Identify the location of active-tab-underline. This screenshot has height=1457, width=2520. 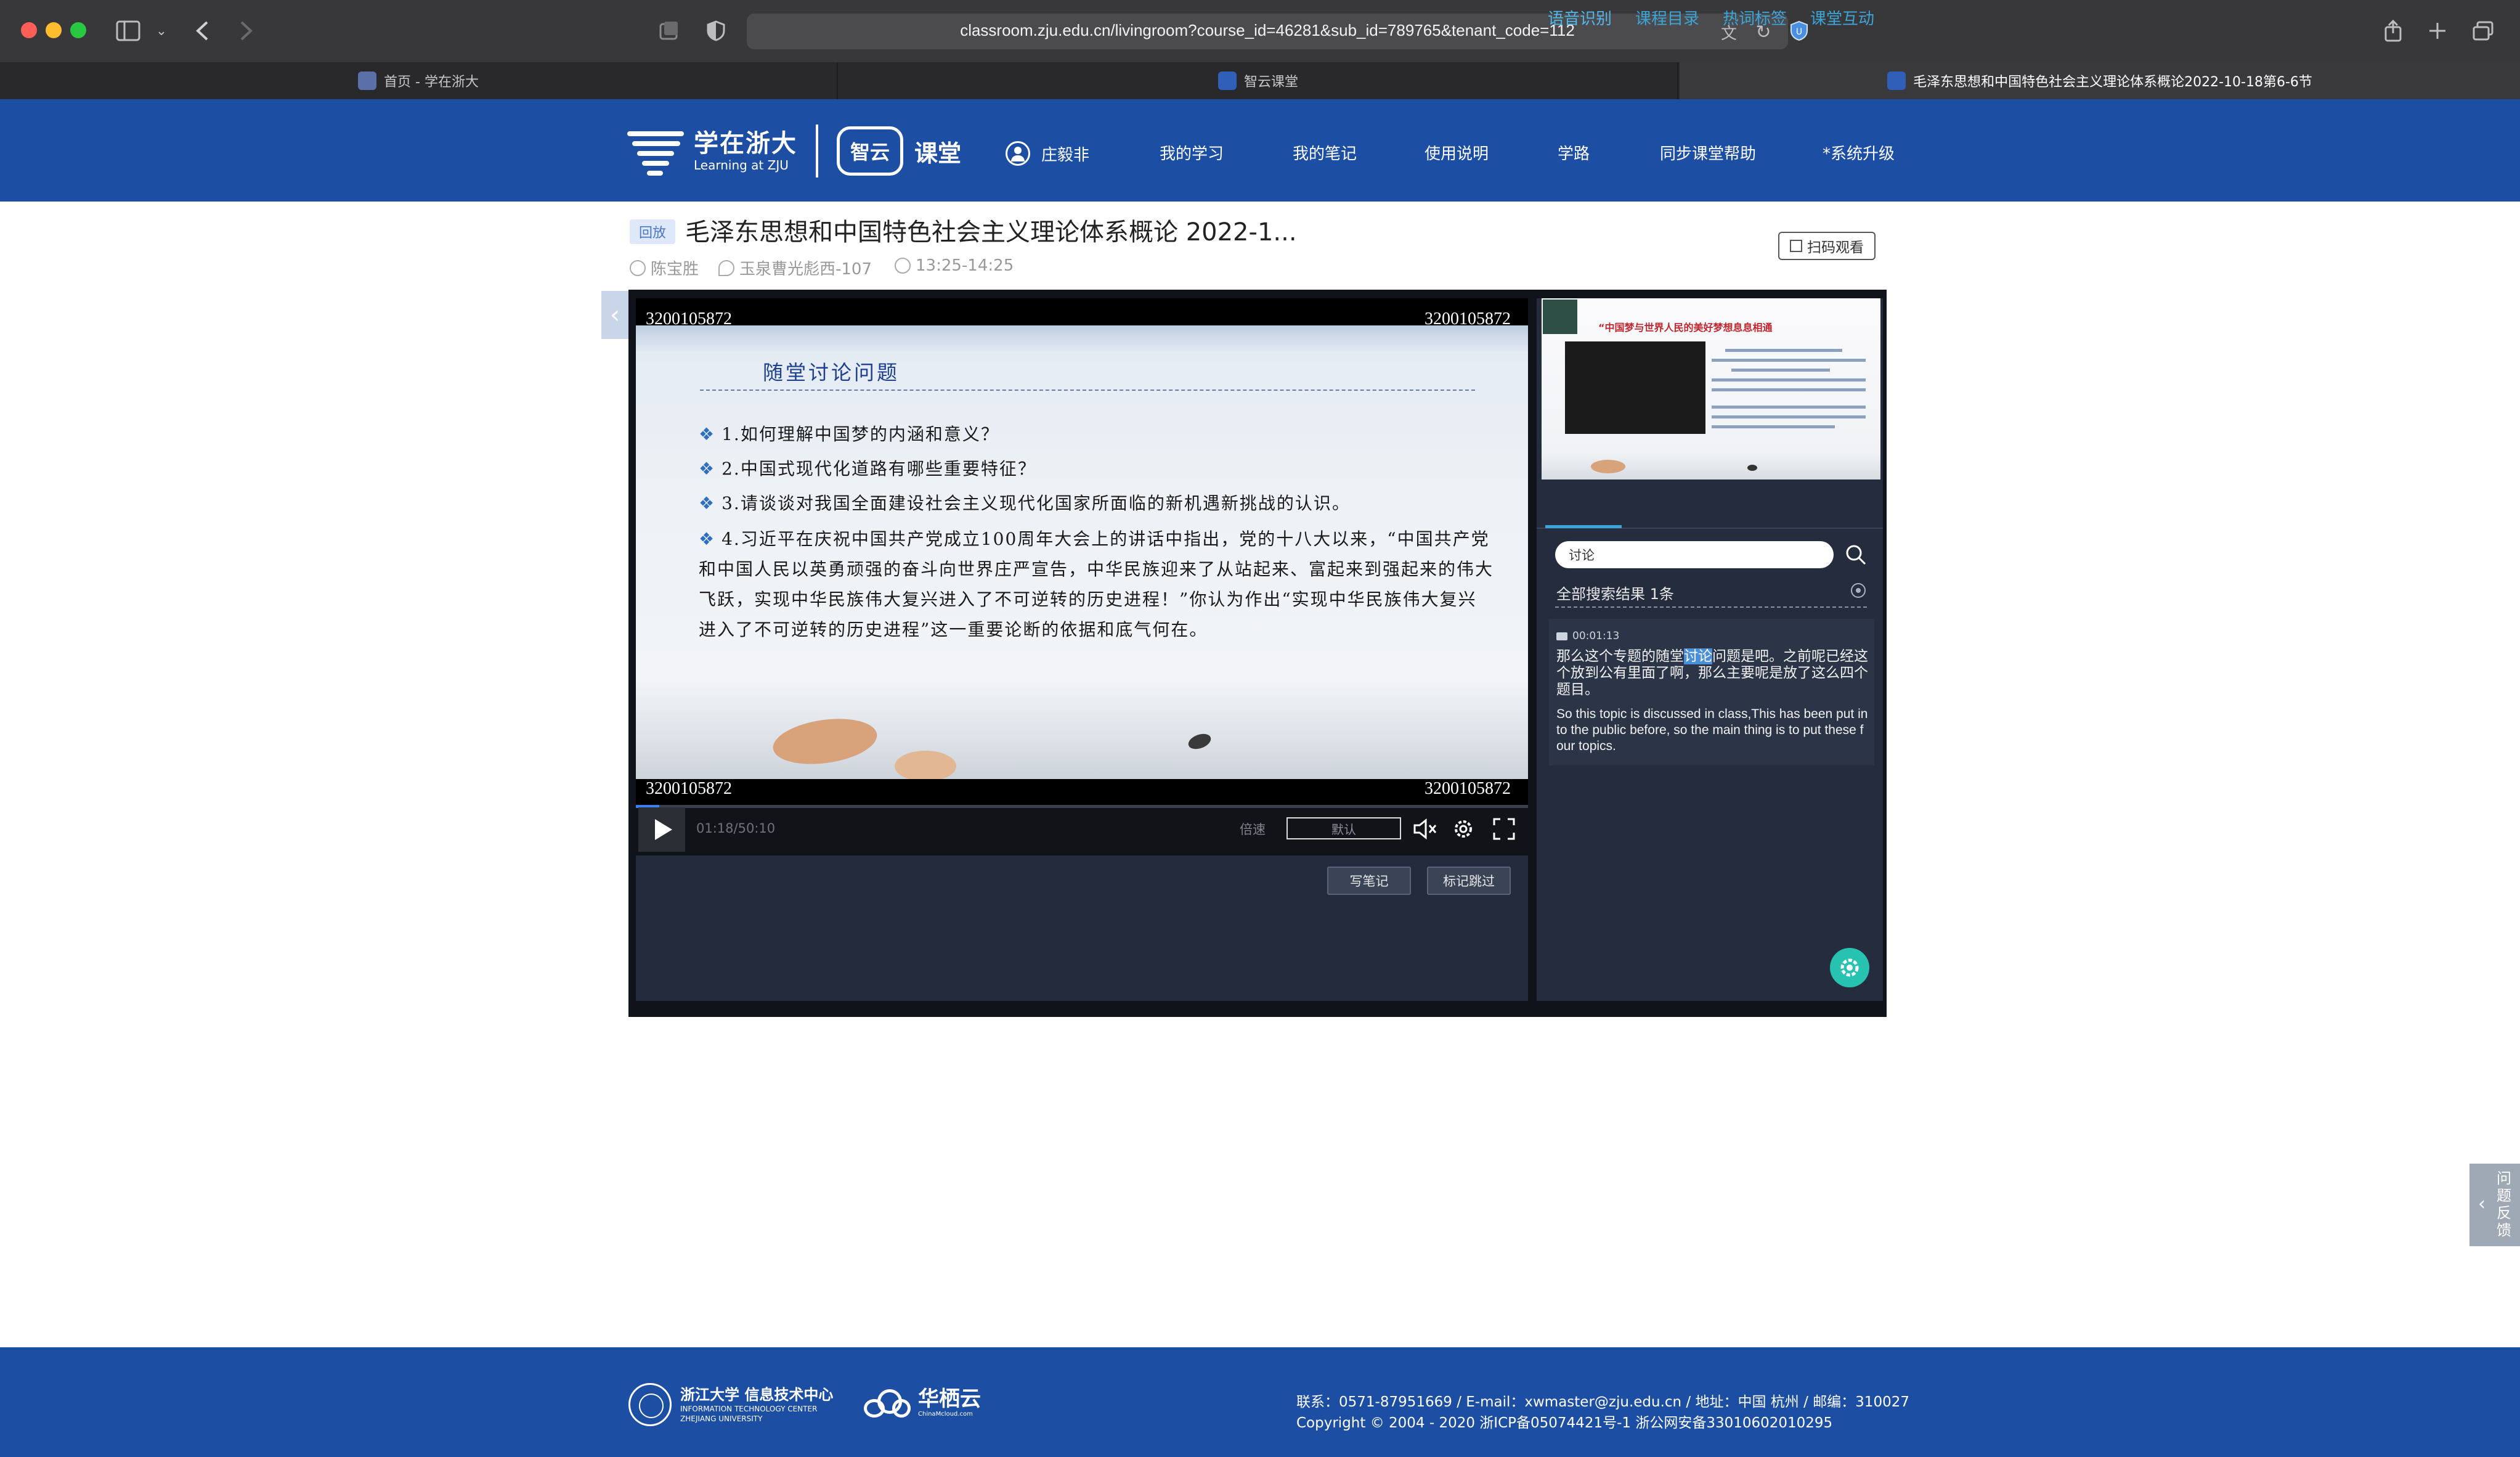
(1583, 526).